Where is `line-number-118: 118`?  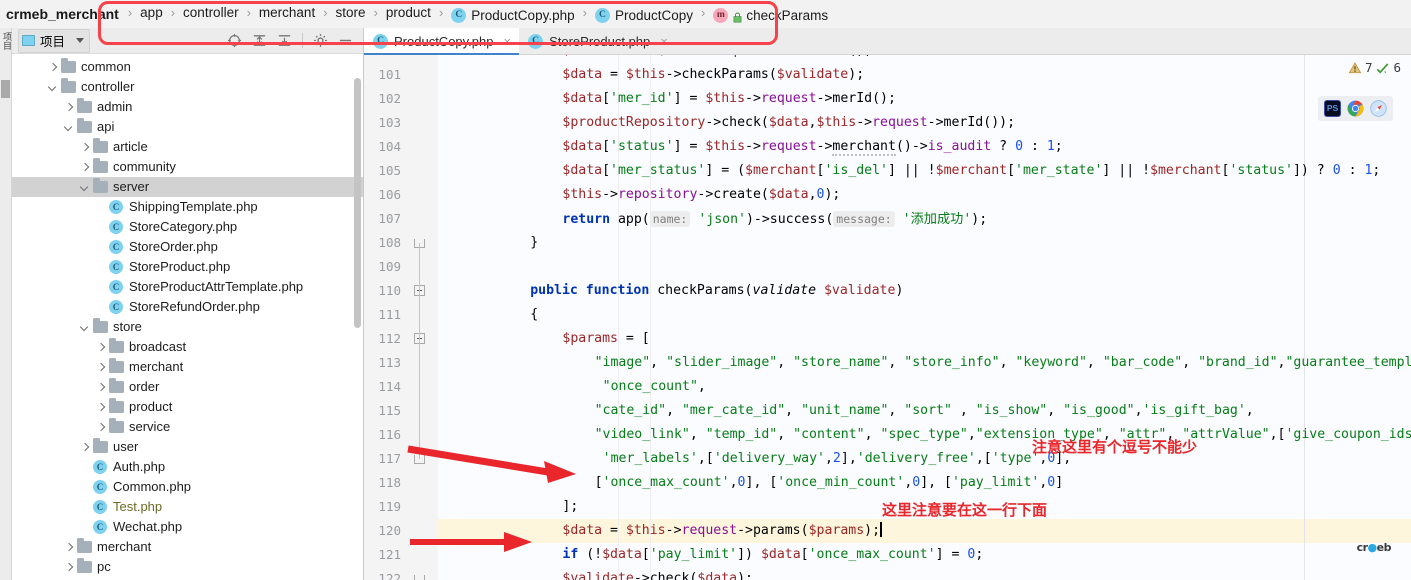 line-number-118: 118 is located at coordinates (401, 483).